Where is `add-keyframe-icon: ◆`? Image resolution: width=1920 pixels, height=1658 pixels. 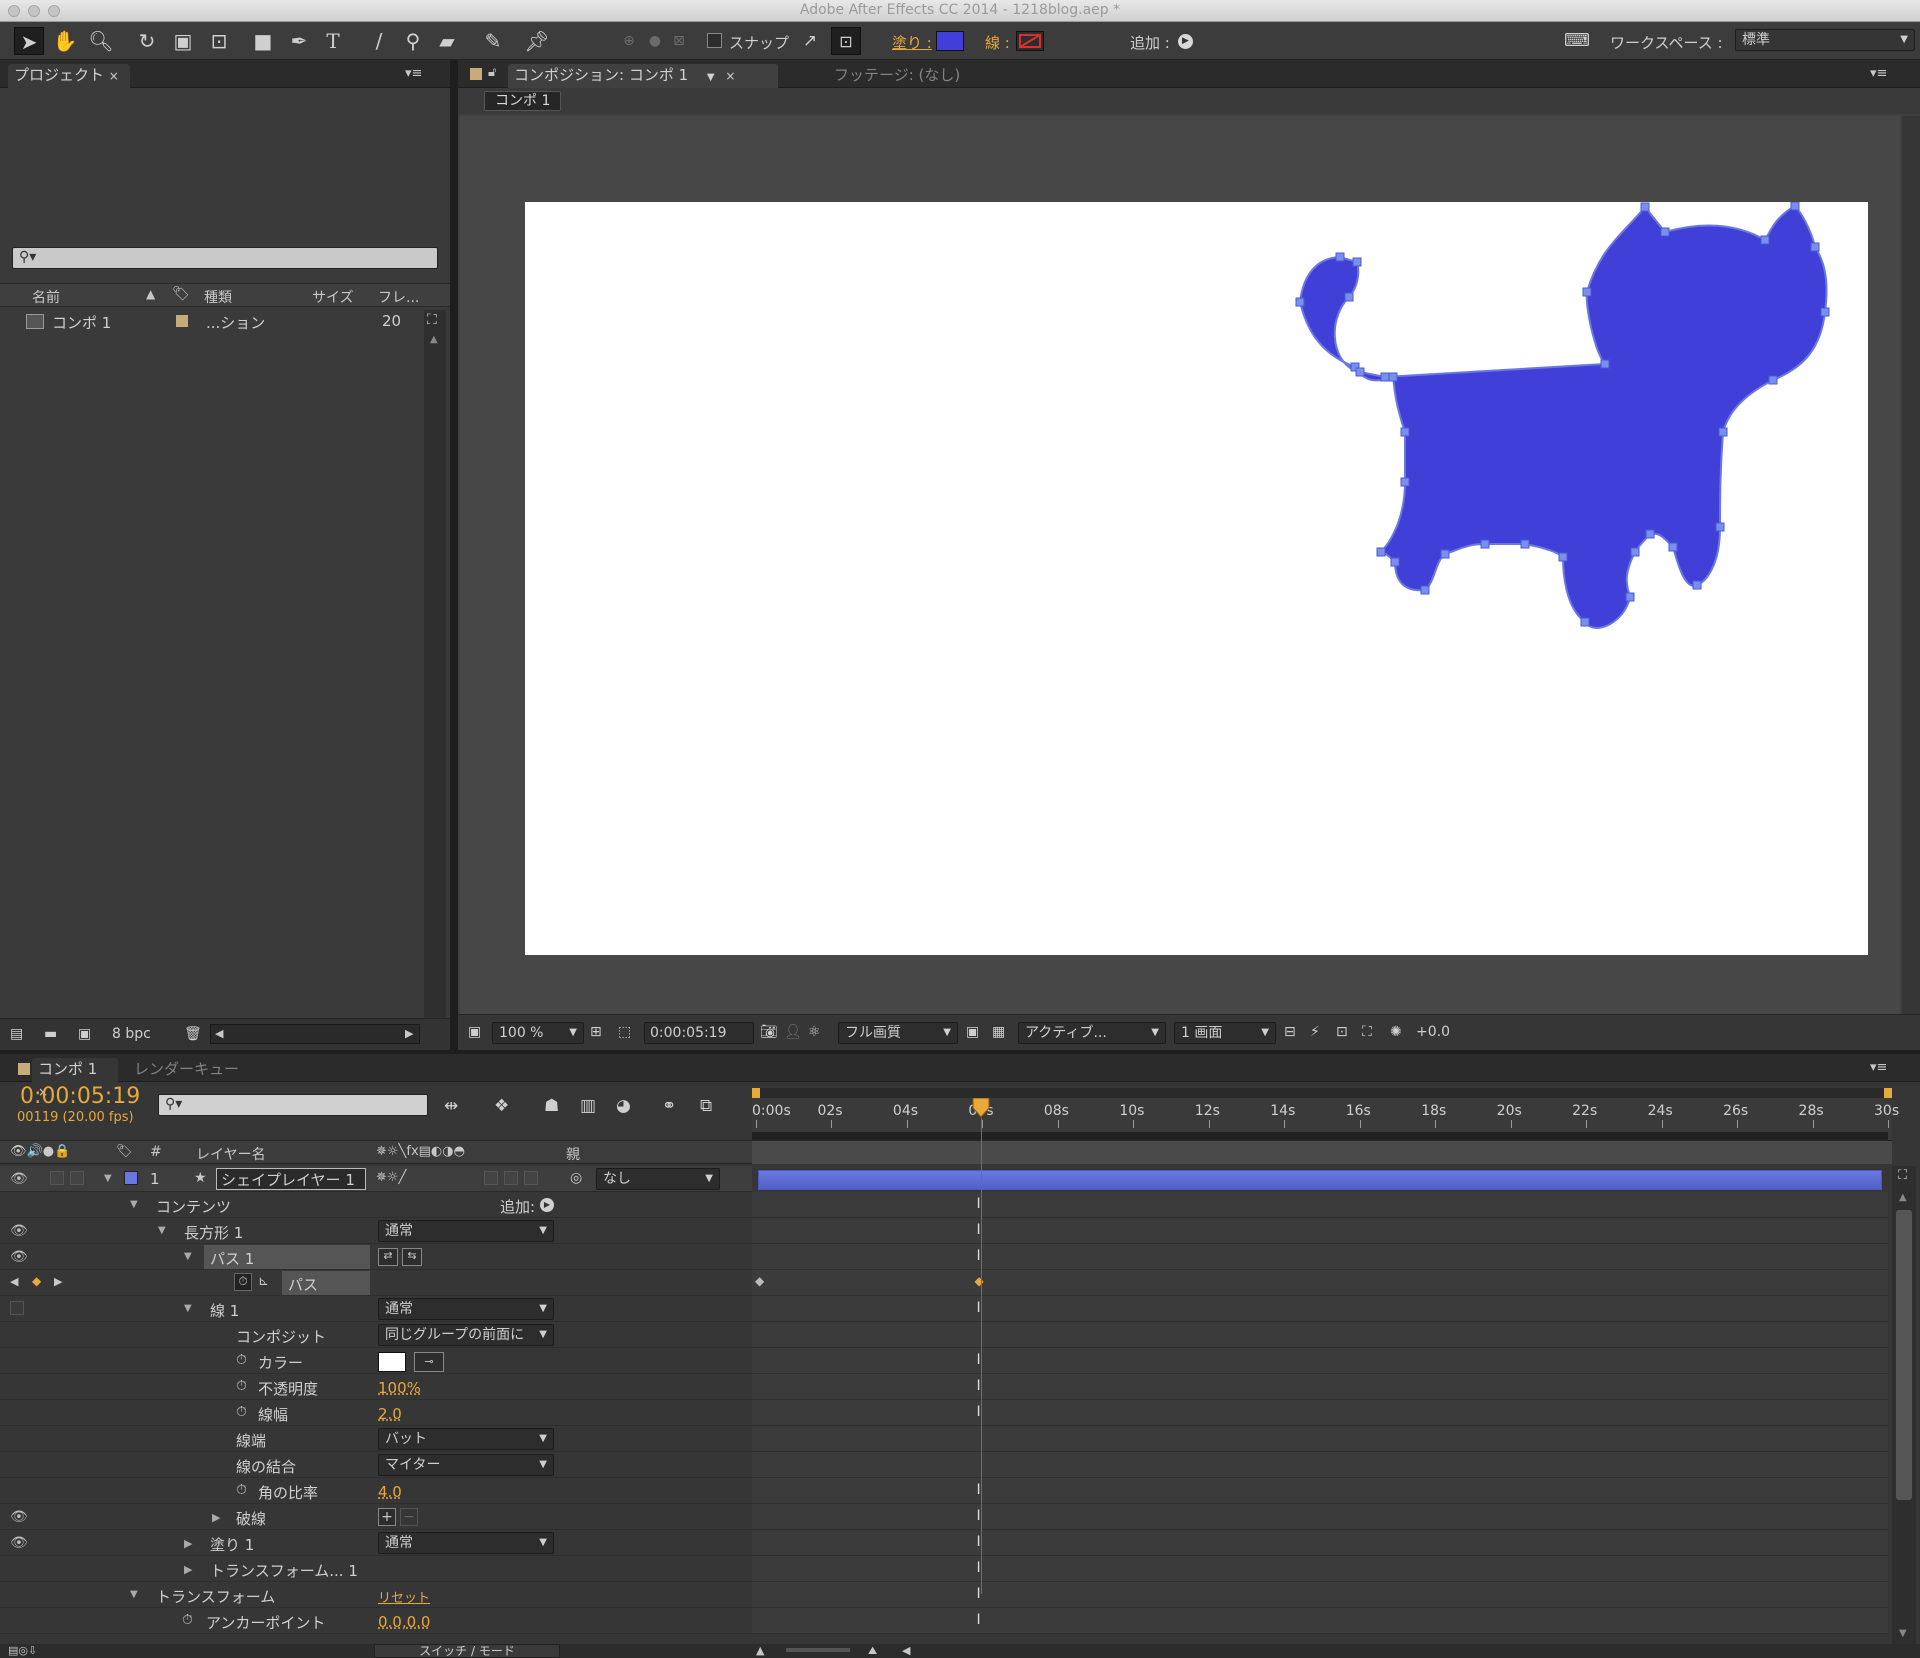 add-keyframe-icon: ◆ is located at coordinates (36, 1281).